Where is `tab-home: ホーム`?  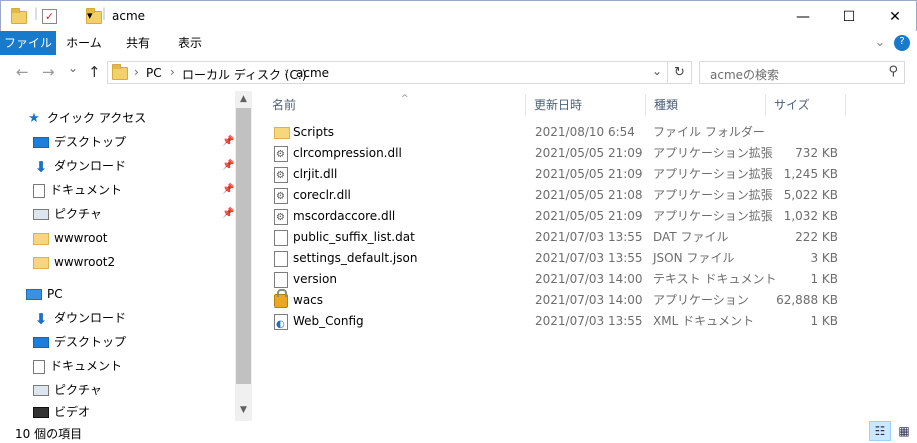
tab-home: ホーム is located at coordinates (84, 43).